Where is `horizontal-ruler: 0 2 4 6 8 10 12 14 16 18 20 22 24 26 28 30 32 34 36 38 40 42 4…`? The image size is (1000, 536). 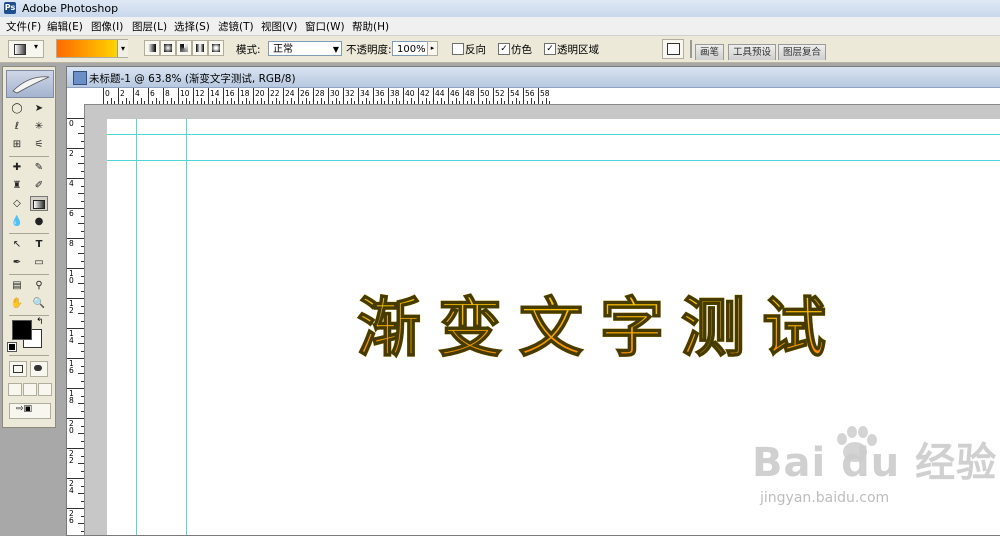 horizontal-ruler: 0 2 4 6 8 10 12 14 16 18 20 22 24 26 28 30 32 34 36 38 40 42 4… is located at coordinates (542, 96).